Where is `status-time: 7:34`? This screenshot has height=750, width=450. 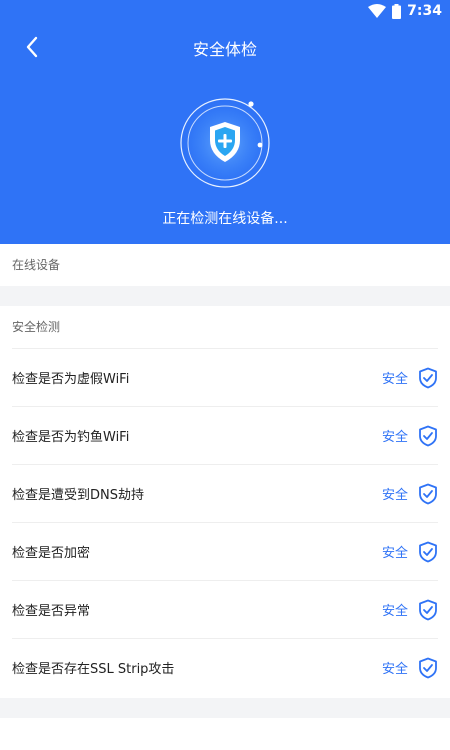 status-time: 7:34 is located at coordinates (424, 11).